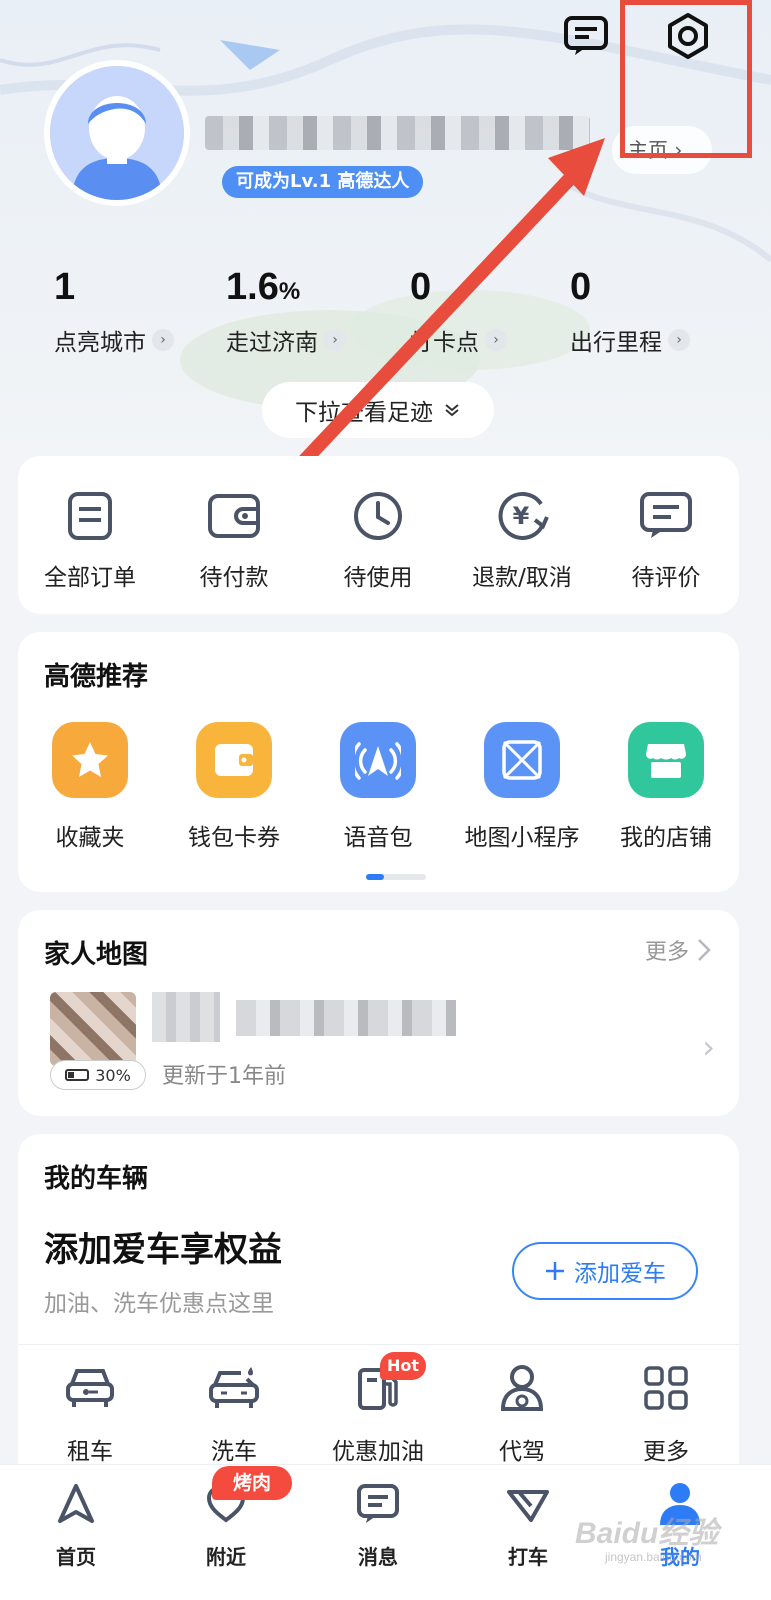 Image resolution: width=771 pixels, height=1600 pixels. What do you see at coordinates (403, 1366) in the screenshot?
I see `hot-badge: Hot` at bounding box center [403, 1366].